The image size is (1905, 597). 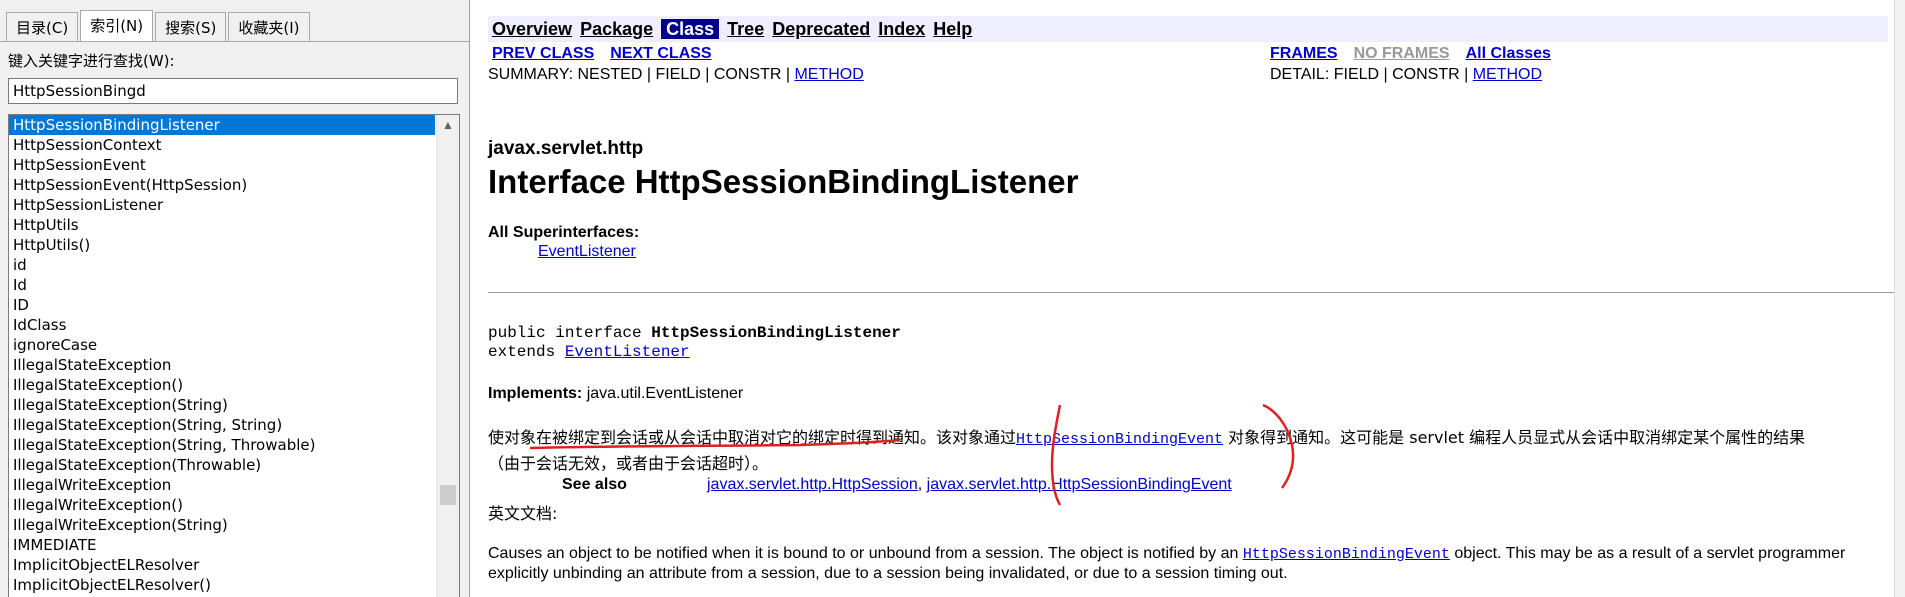 I want to click on nav-index: Index, so click(x=901, y=29).